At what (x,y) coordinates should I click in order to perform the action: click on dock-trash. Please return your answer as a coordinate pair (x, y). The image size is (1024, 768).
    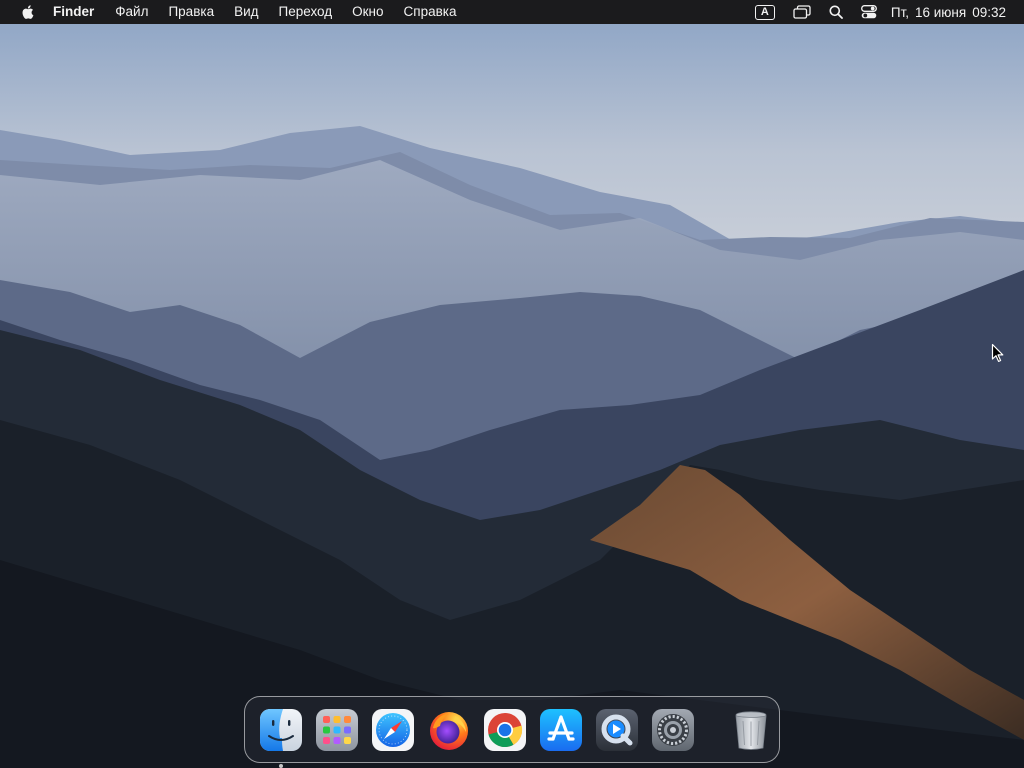
    Looking at the image, I should click on (751, 730).